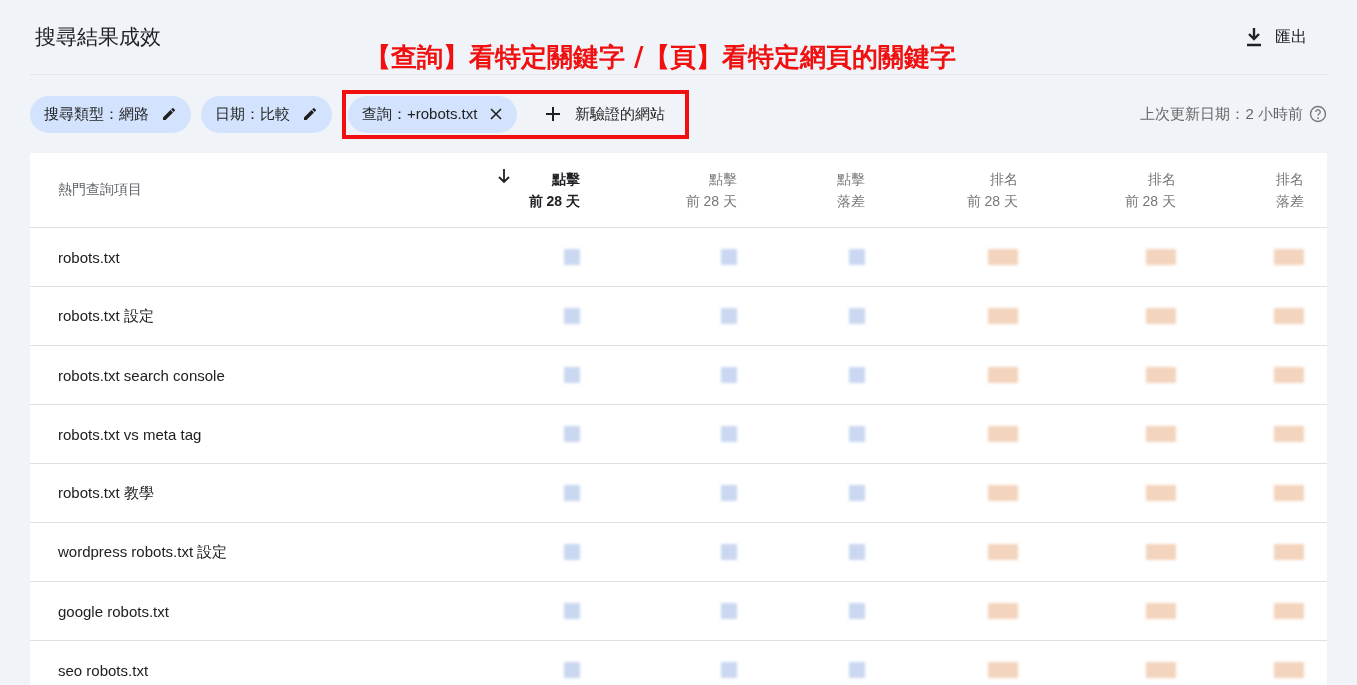 The image size is (1357, 685). What do you see at coordinates (1254, 37) in the screenshot?
I see `download-icon` at bounding box center [1254, 37].